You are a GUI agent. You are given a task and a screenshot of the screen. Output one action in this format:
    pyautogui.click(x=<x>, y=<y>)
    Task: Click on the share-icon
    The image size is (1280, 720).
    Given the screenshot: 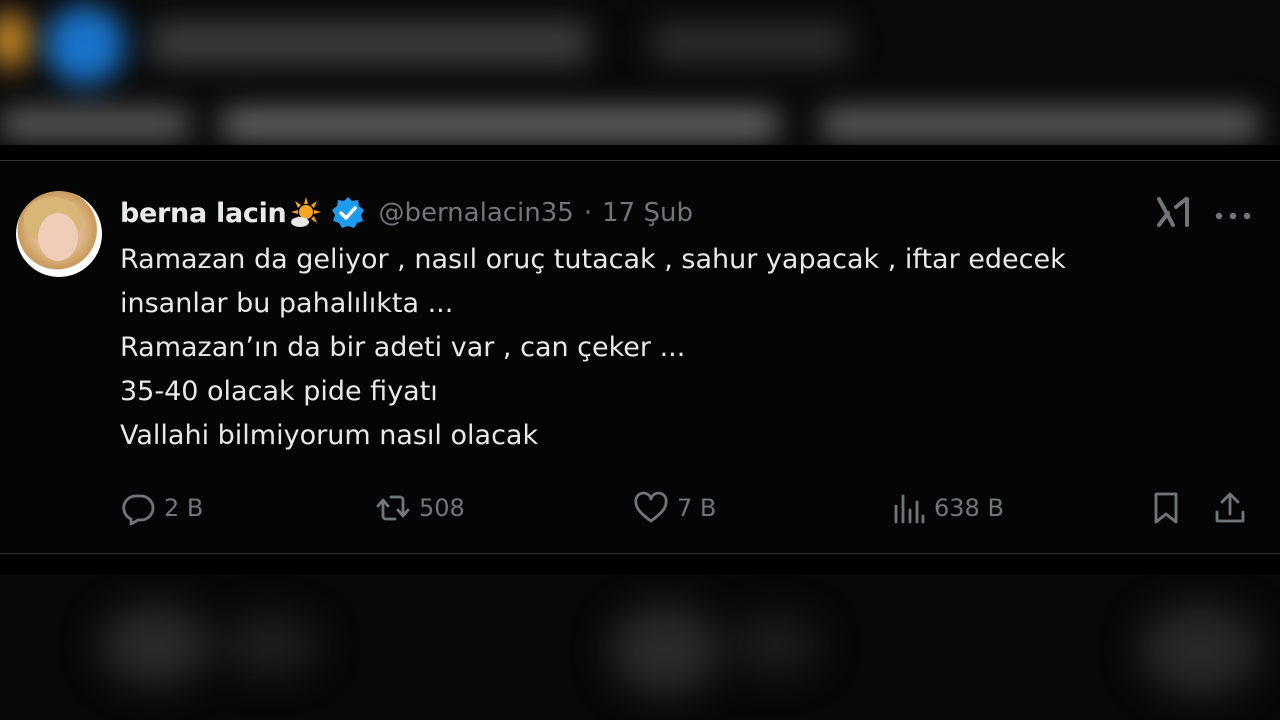 What is the action you would take?
    pyautogui.click(x=1230, y=507)
    